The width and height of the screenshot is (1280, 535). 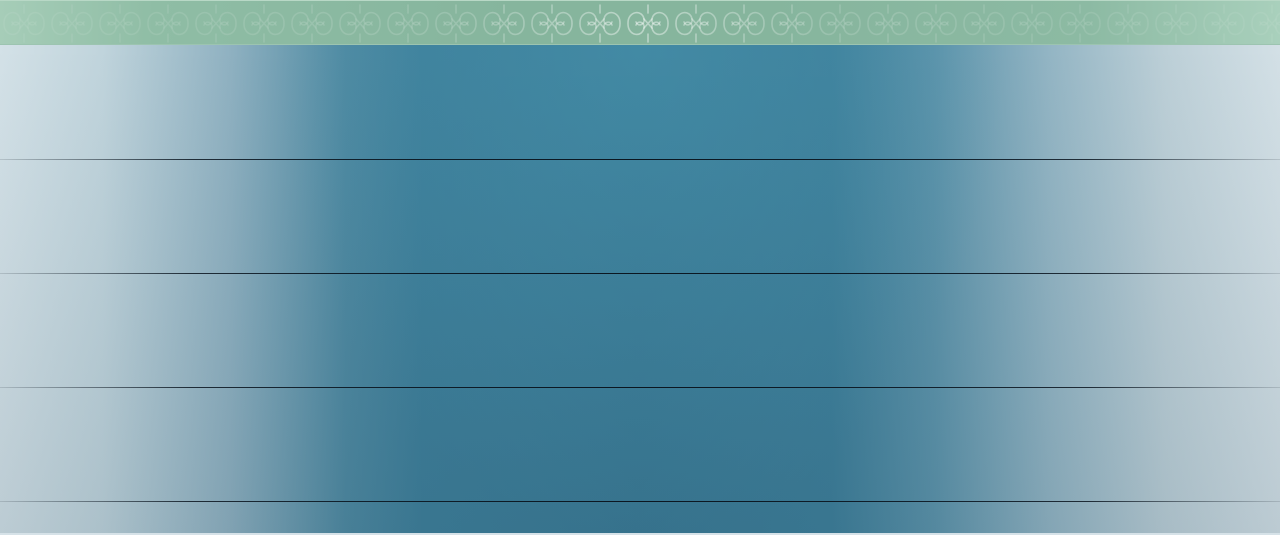 I want to click on ornament-header-band, so click(x=640, y=23).